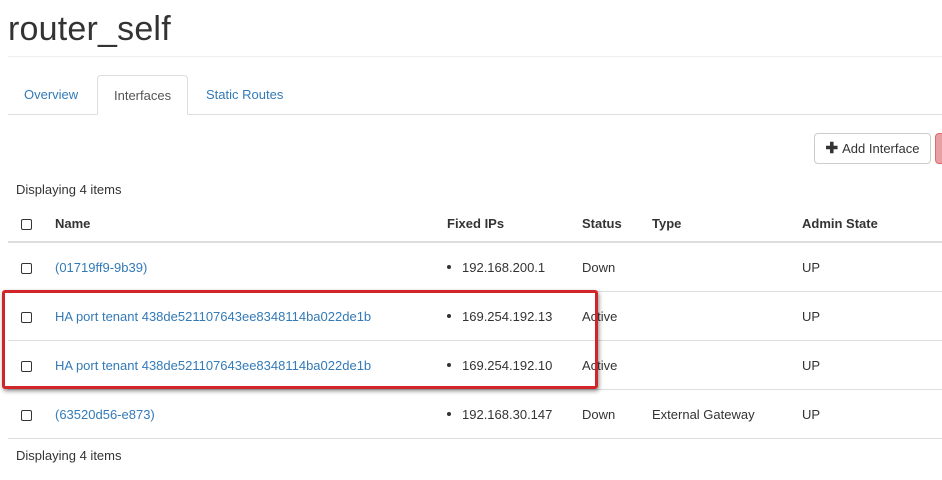 The image size is (942, 480). Describe the element at coordinates (475, 95) in the screenshot. I see `tab-bar: Overview Interfaces Static Routes` at that location.